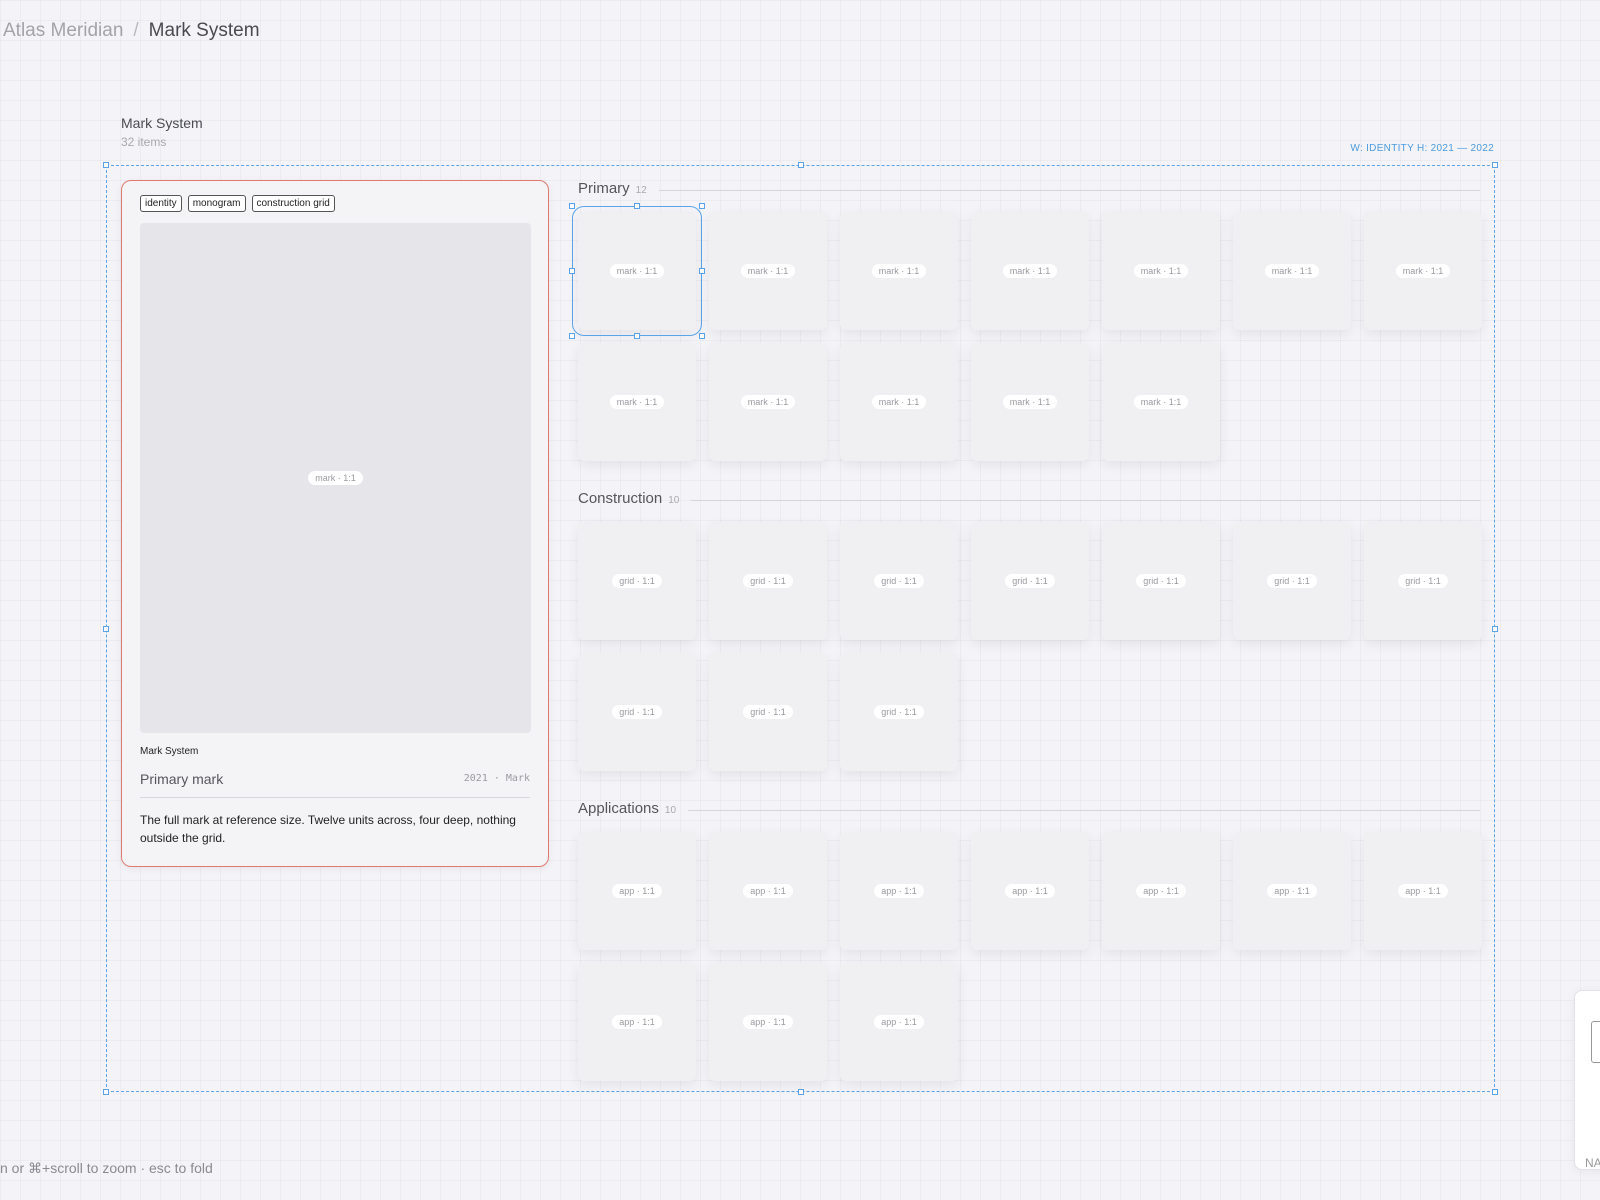 The height and width of the screenshot is (1200, 1600). Describe the element at coordinates (63, 31) in the screenshot. I see `breadcrumb-parent: Atlas Meridian` at that location.